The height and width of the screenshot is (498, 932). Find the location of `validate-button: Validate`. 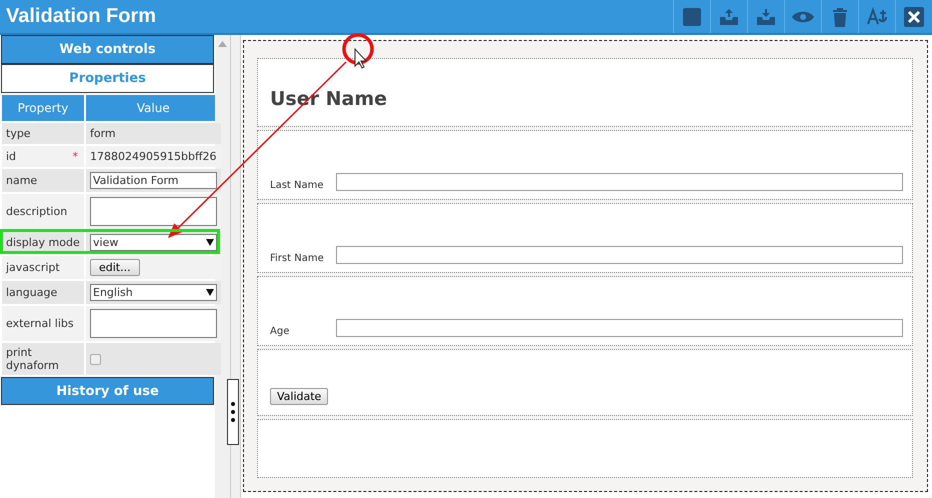

validate-button: Validate is located at coordinates (299, 396).